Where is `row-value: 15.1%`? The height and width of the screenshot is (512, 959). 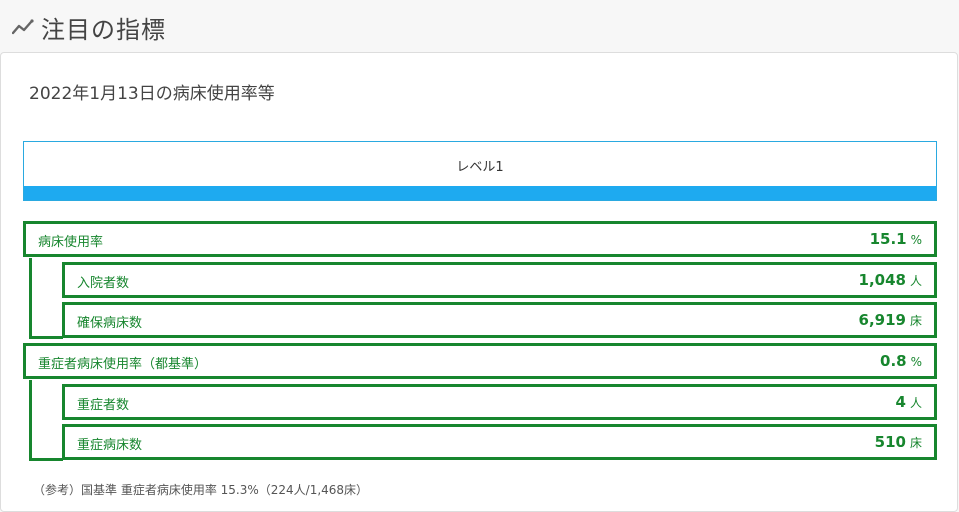
row-value: 15.1% is located at coordinates (895, 239).